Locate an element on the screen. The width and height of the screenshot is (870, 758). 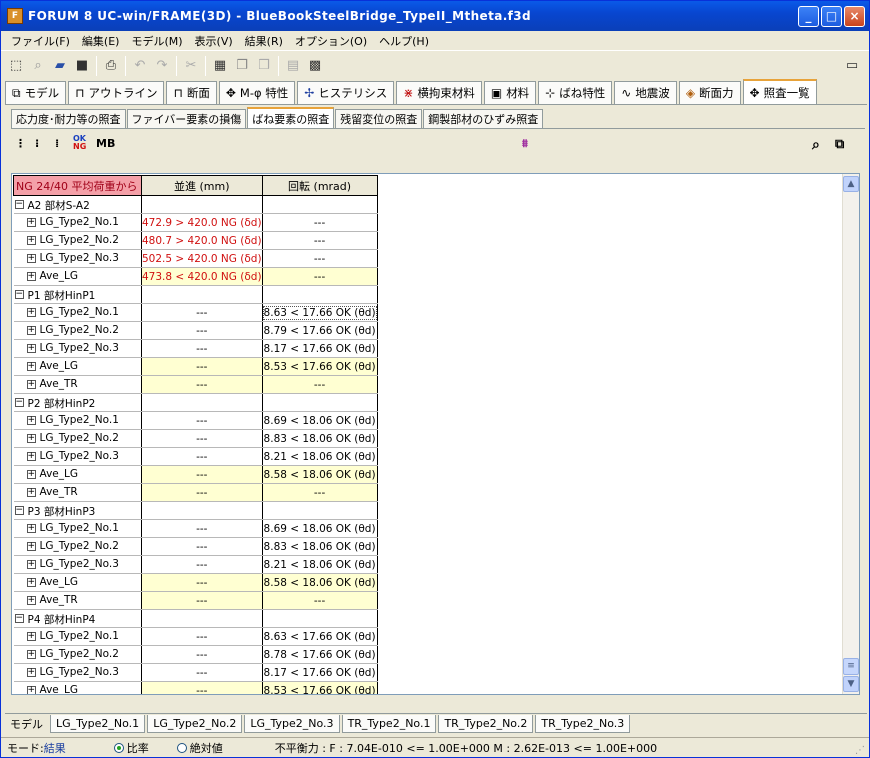
tab-hysteresis: ✢ ヒステリシス is located at coordinates (346, 92).